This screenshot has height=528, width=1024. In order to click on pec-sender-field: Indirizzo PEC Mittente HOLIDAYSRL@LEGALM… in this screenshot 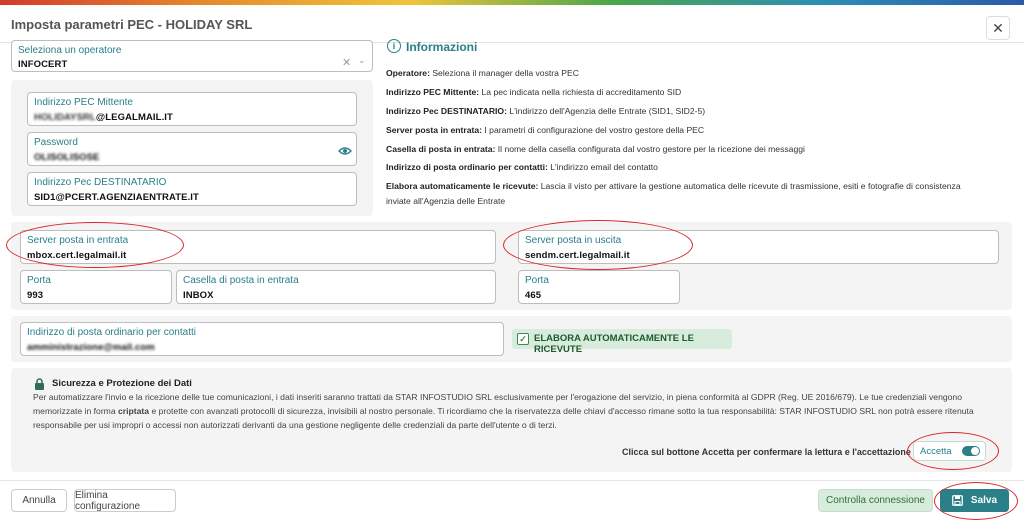, I will do `click(192, 109)`.